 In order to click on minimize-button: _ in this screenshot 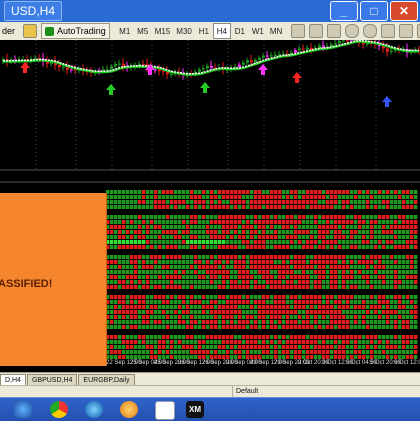, I will do `click(344, 11)`.